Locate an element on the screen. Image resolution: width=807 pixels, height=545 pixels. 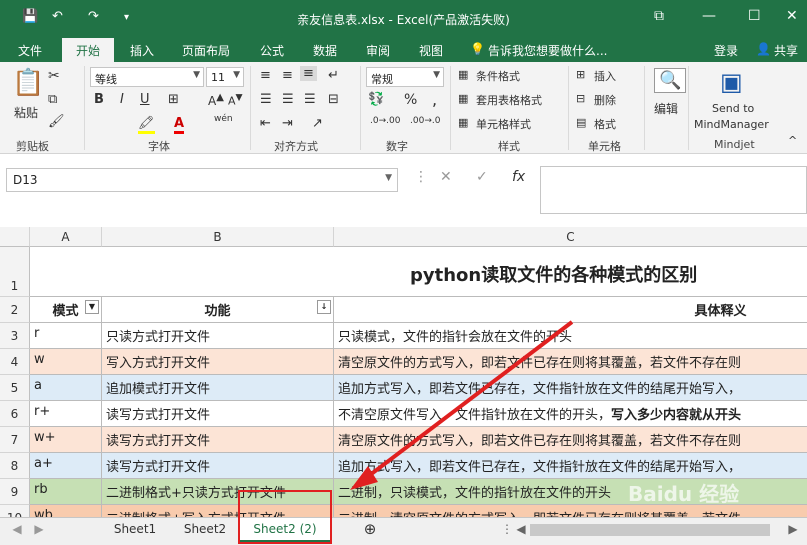
arrow-shaft is located at coordinates (469, 400).